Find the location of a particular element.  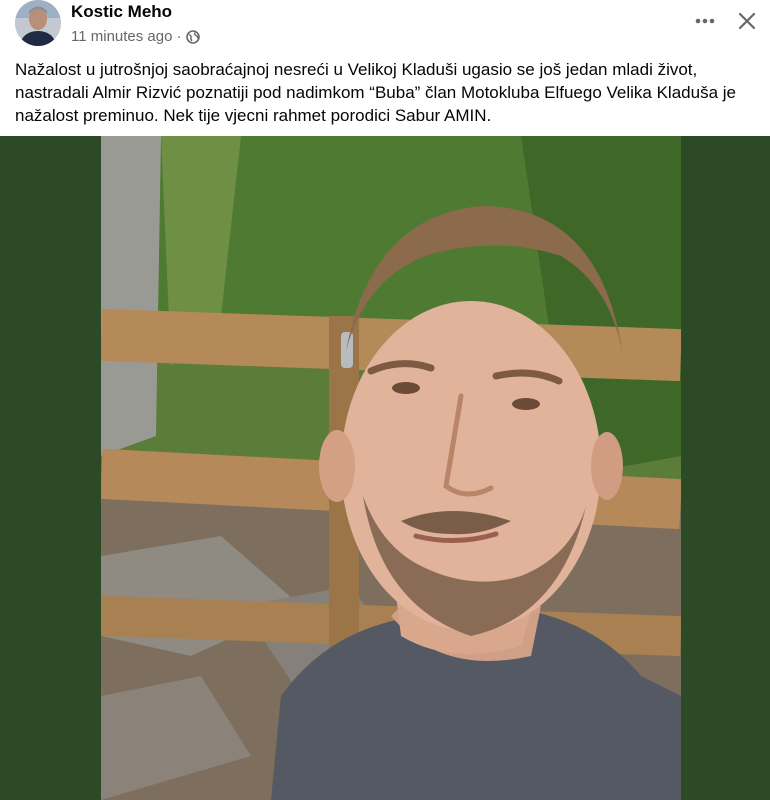

close-button is located at coordinates (747, 21).